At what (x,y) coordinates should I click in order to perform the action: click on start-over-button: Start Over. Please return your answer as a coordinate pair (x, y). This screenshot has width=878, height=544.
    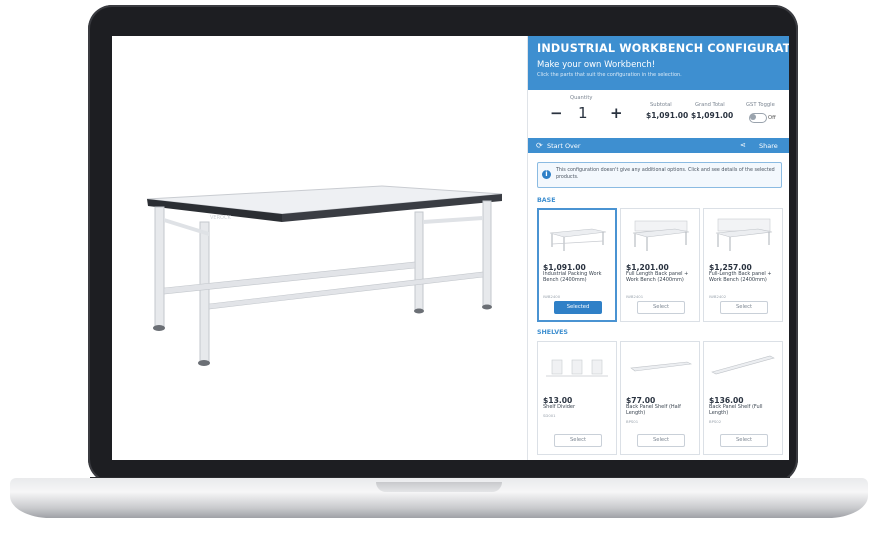
    Looking at the image, I should click on (564, 146).